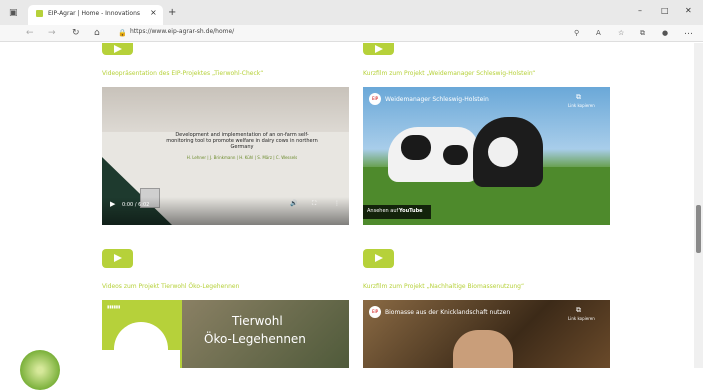  Describe the element at coordinates (375, 312) in the screenshot. I see `channel-avatar-4: EIP` at that location.